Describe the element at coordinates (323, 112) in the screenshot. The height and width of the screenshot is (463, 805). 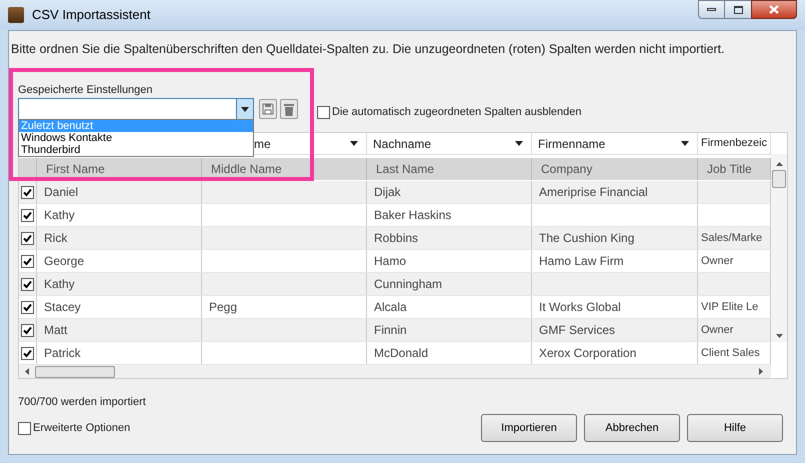
I see `hide-mapped-checkbox` at that location.